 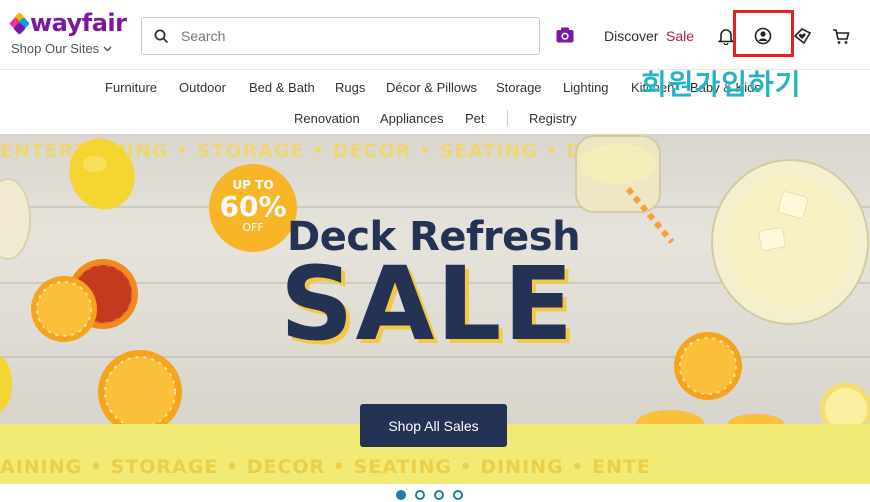 I want to click on discover-link: Discover, so click(x=631, y=36).